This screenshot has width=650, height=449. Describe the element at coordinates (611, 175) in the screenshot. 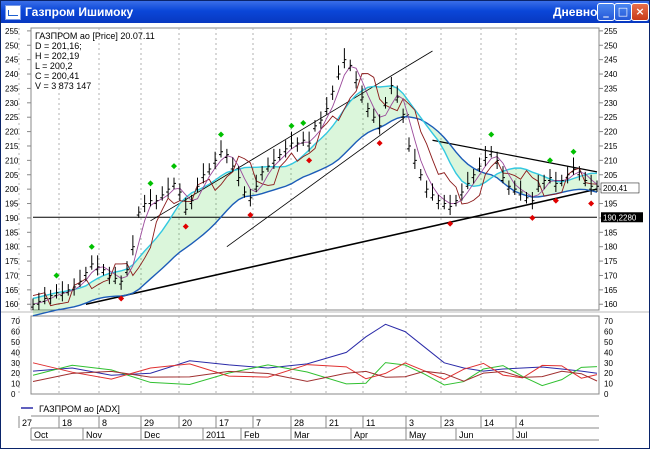

I see `price-tick-label-right: 205` at that location.